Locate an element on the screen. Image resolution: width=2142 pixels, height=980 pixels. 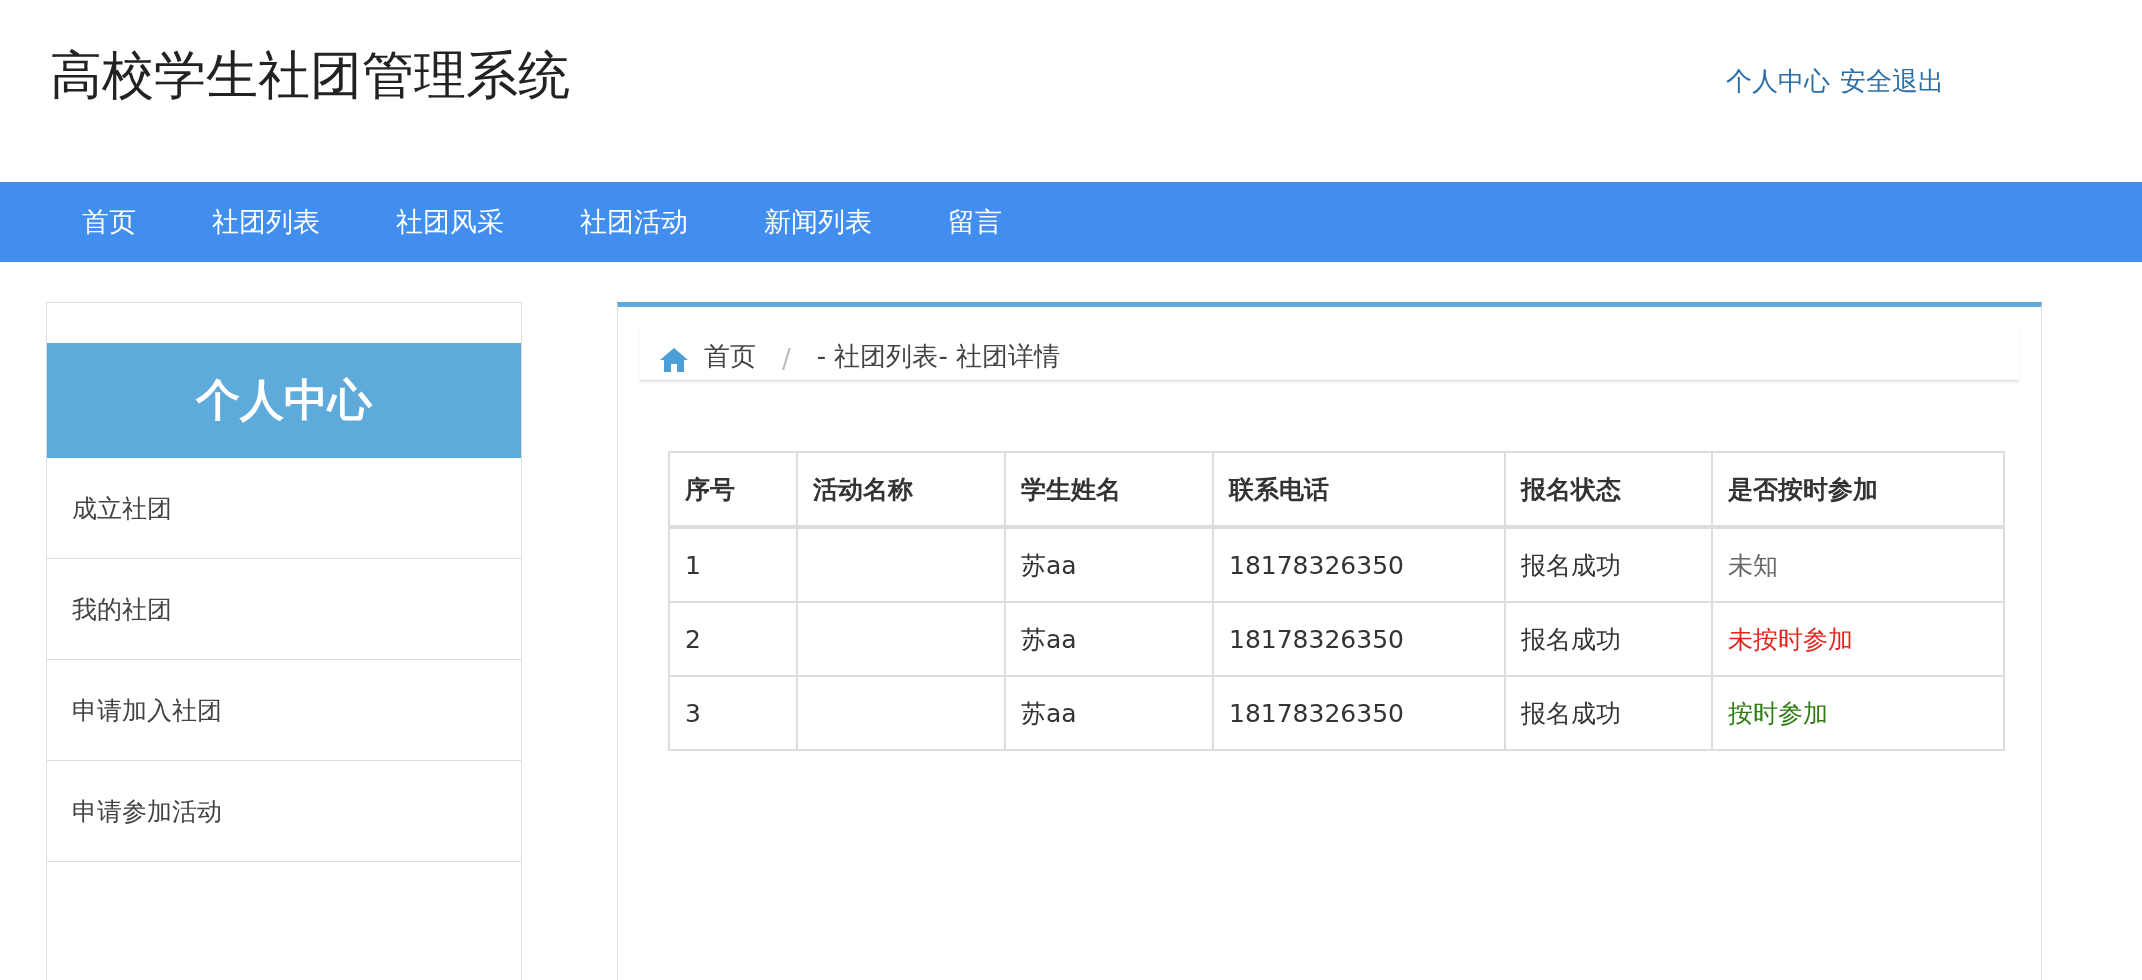
header-link: 安全退出 is located at coordinates (1892, 81).